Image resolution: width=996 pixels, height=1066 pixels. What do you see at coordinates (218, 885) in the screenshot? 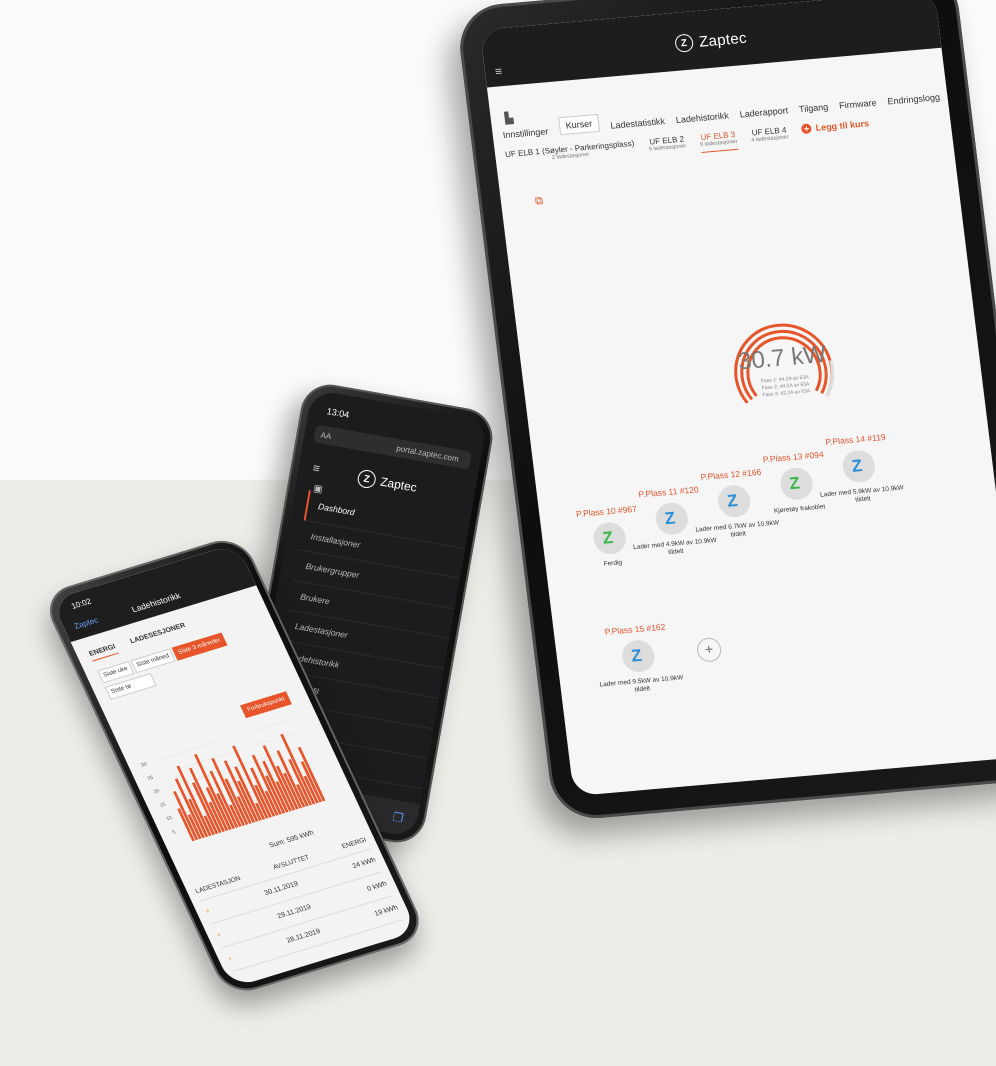
I see `column-ladestasjon: LADESTASJON` at bounding box center [218, 885].